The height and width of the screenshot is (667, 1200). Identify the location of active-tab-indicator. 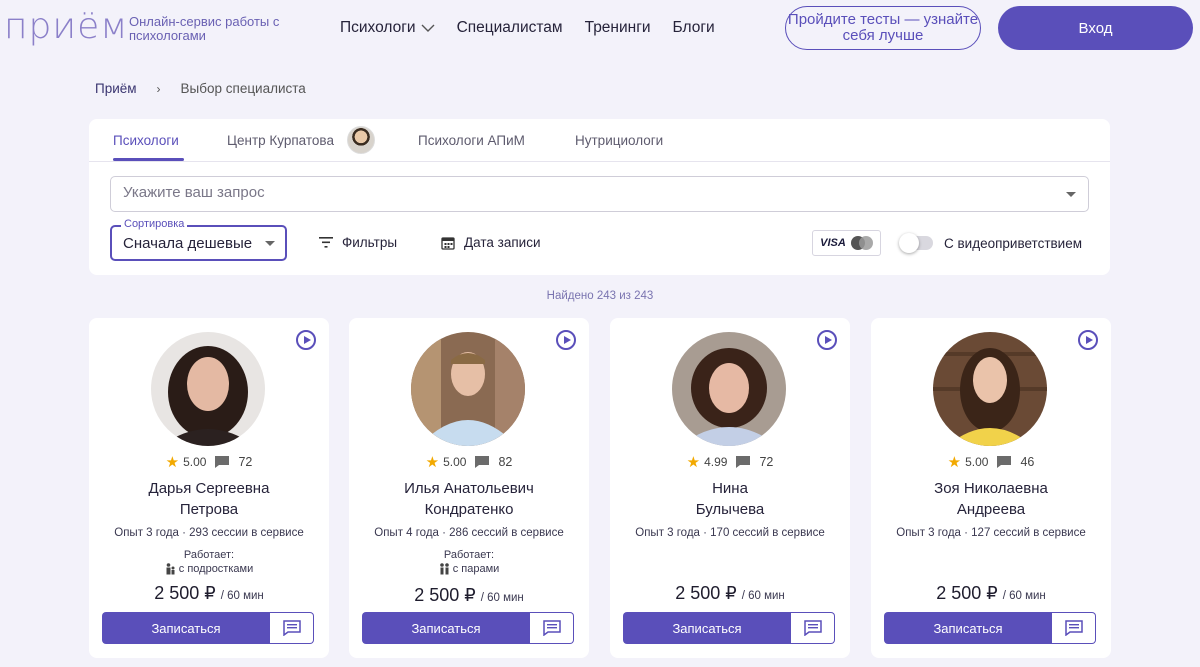
(148, 159).